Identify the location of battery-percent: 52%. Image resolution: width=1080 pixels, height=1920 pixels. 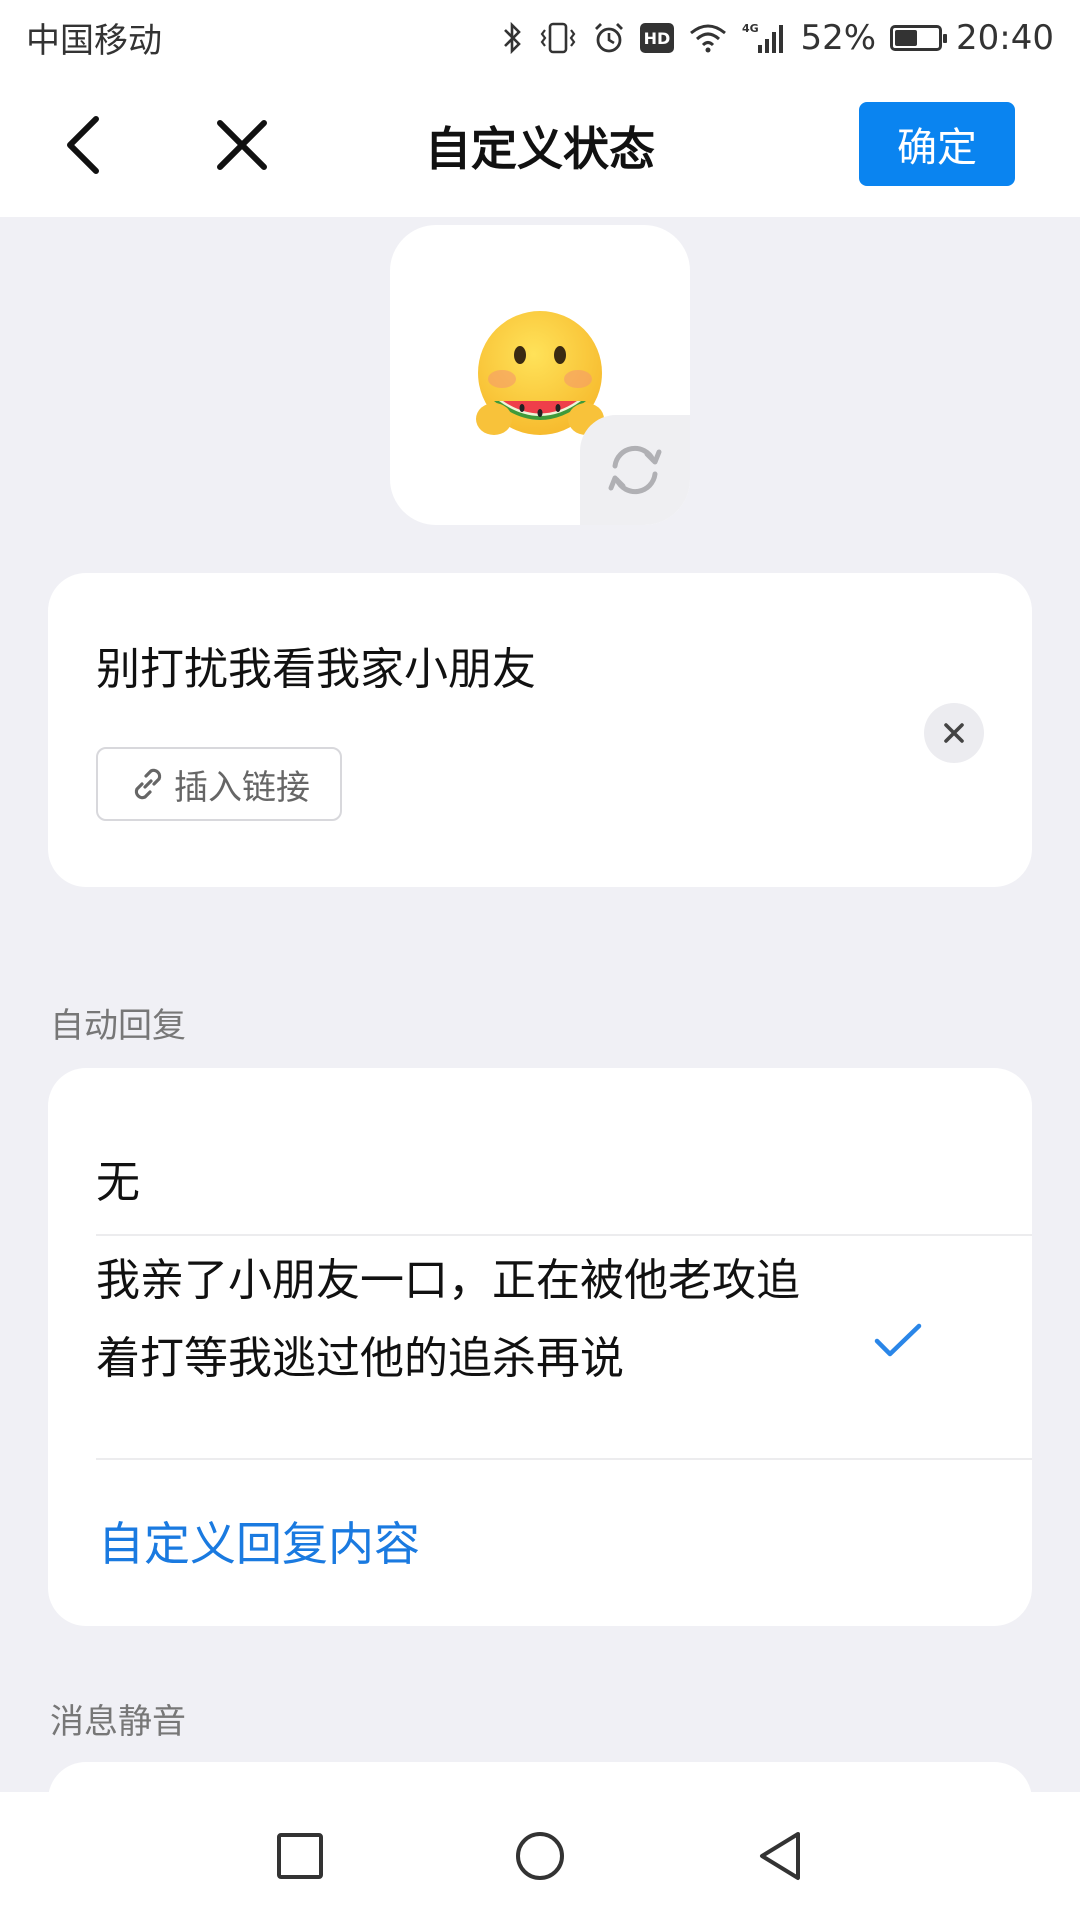
(838, 37).